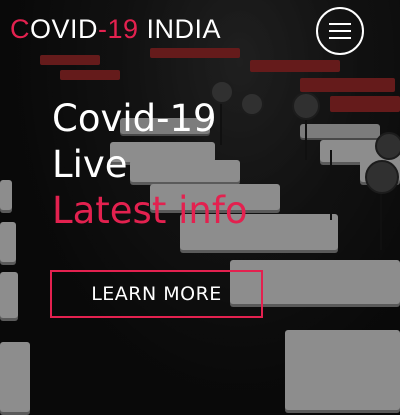 The image size is (400, 415). Describe the element at coordinates (90, 164) in the screenshot. I see `hero-headline-line2: Live` at that location.